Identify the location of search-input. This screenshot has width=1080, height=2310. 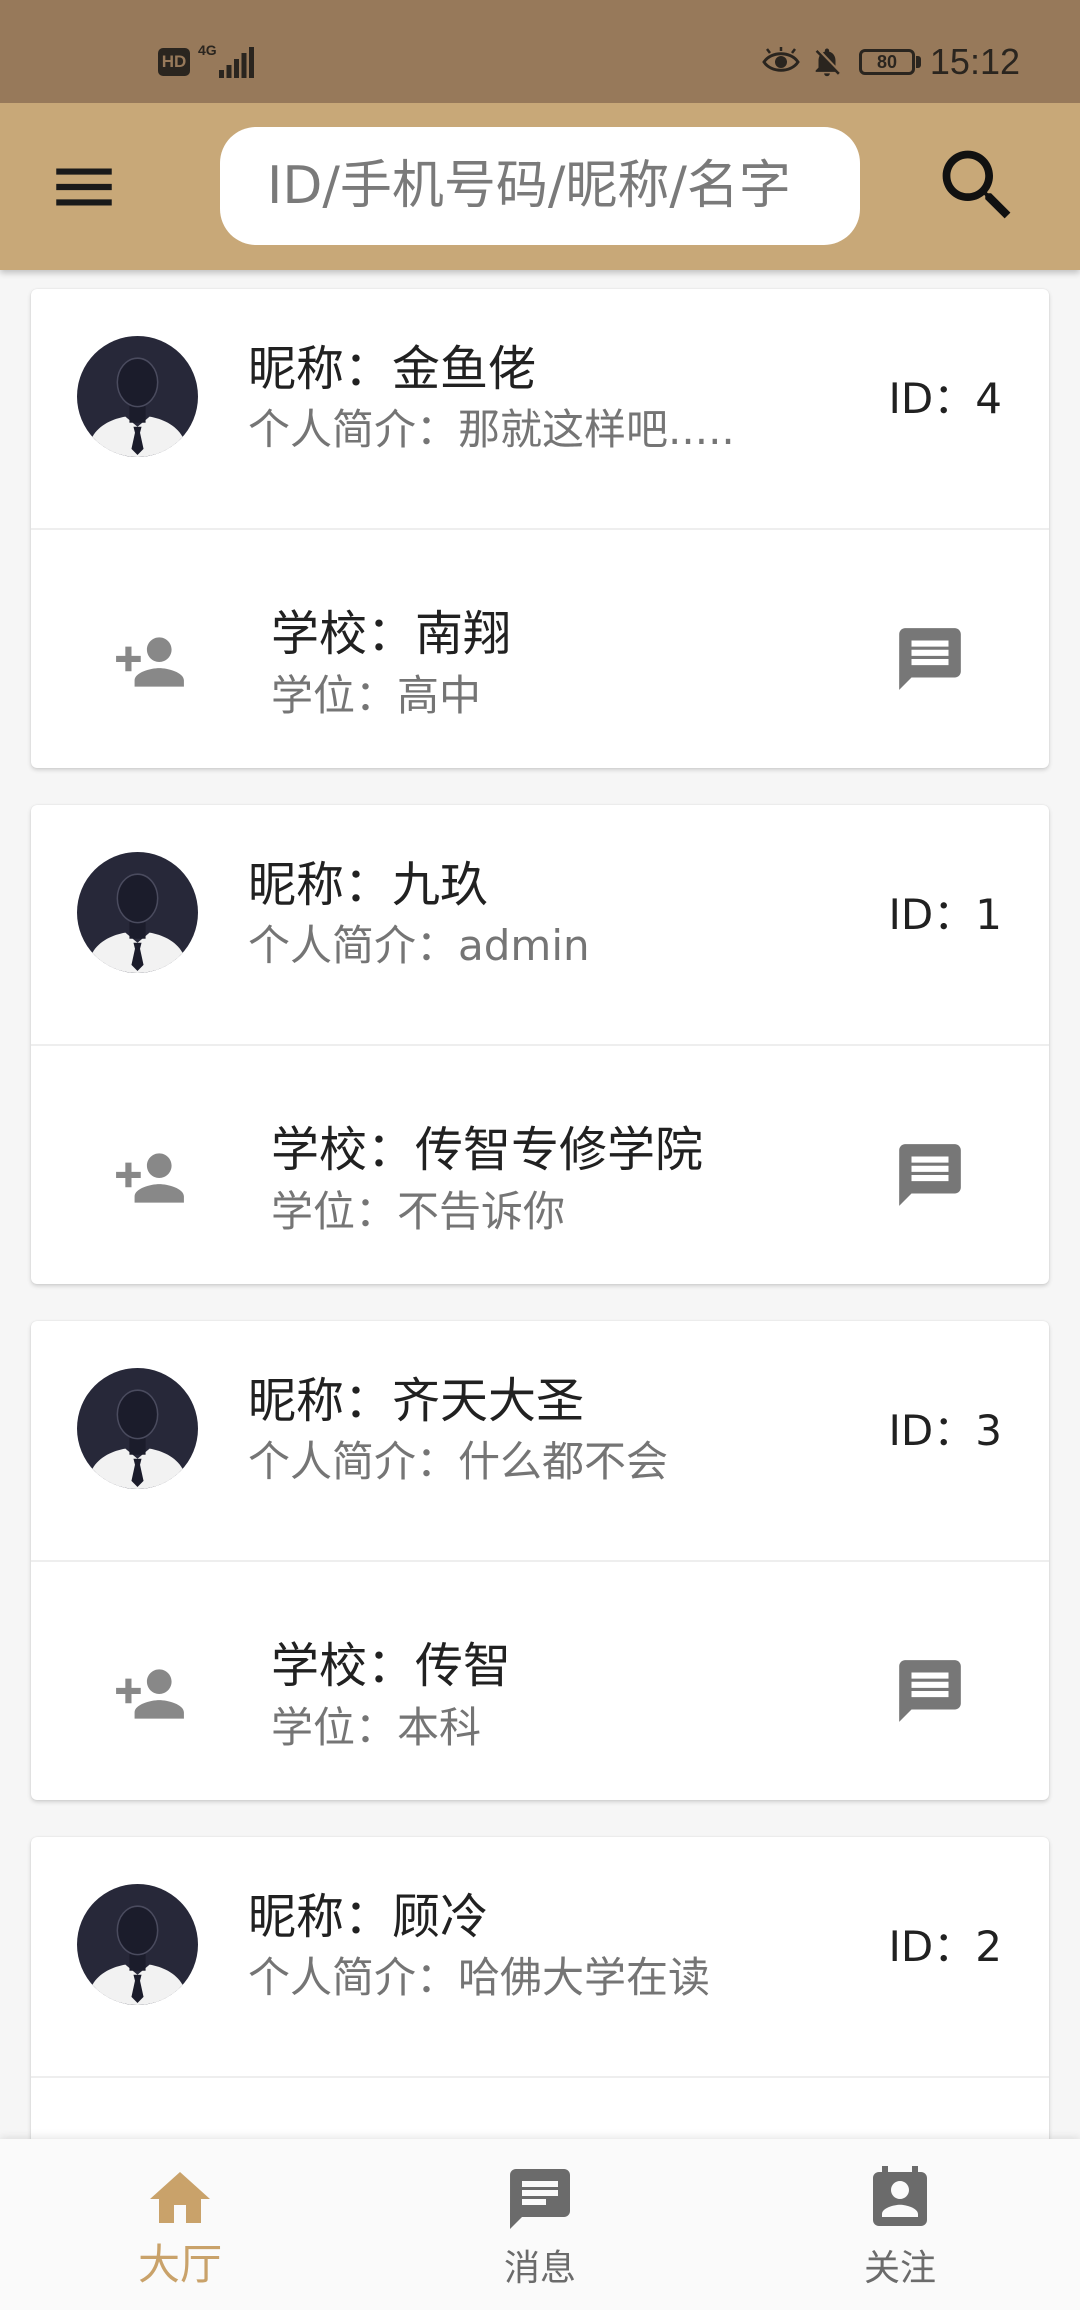
(540, 186).